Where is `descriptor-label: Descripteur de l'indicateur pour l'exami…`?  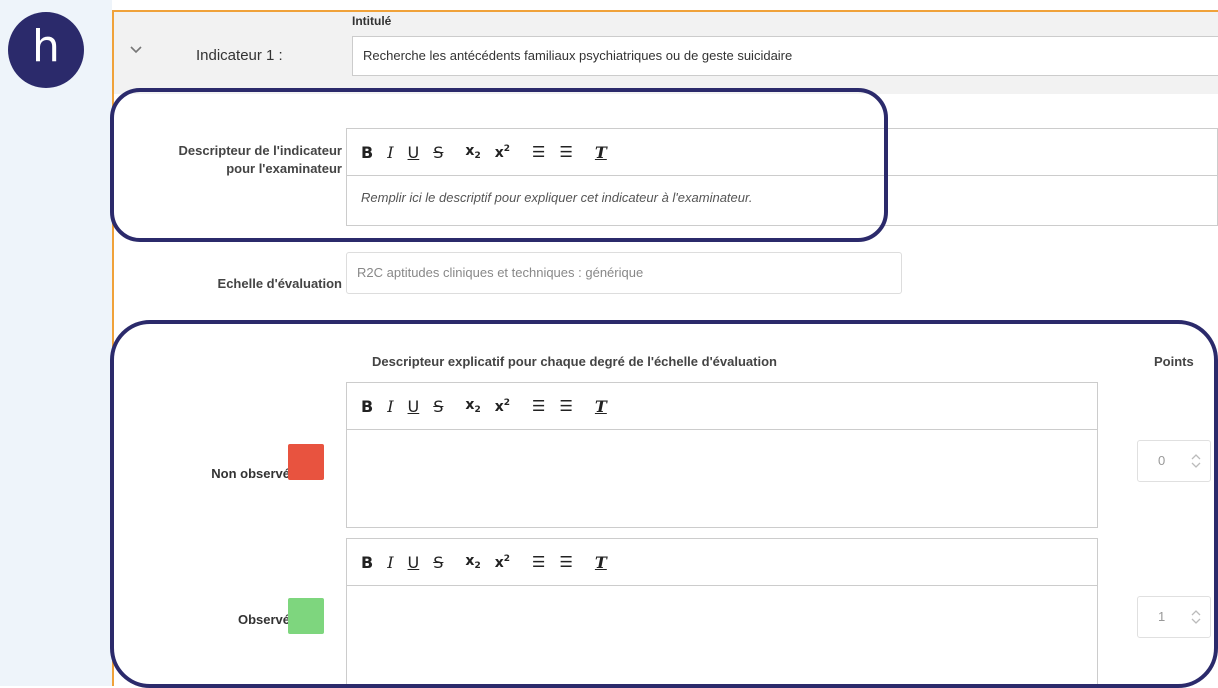
descriptor-label: Descripteur de l'indicateur pour l'exami… is located at coordinates (236, 160).